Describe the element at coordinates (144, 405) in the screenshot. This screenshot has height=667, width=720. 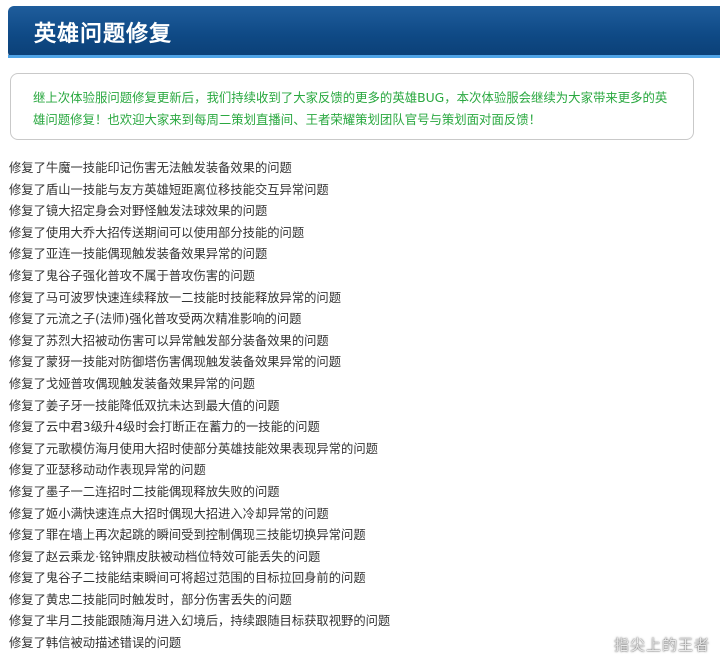
I see `fix-item: 修复了姜子牙一技能降低双抗未达到最大值的问题` at that location.